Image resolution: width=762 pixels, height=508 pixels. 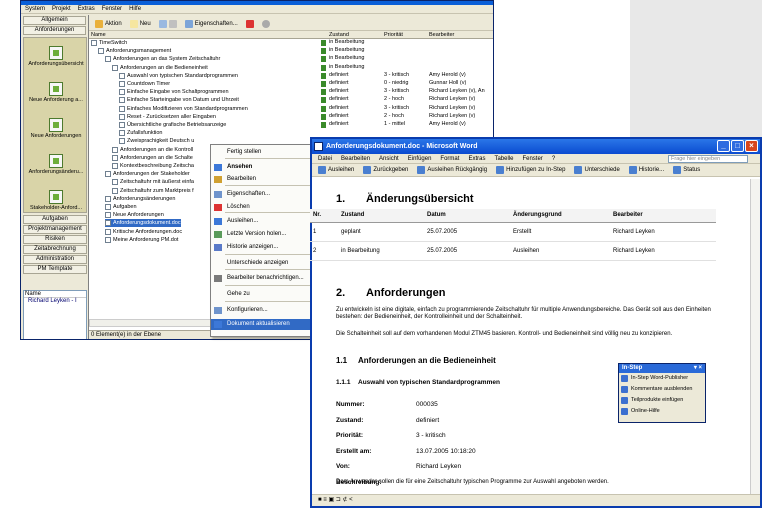 What do you see at coordinates (737, 146) in the screenshot?
I see `maximize-button: □` at bounding box center [737, 146].